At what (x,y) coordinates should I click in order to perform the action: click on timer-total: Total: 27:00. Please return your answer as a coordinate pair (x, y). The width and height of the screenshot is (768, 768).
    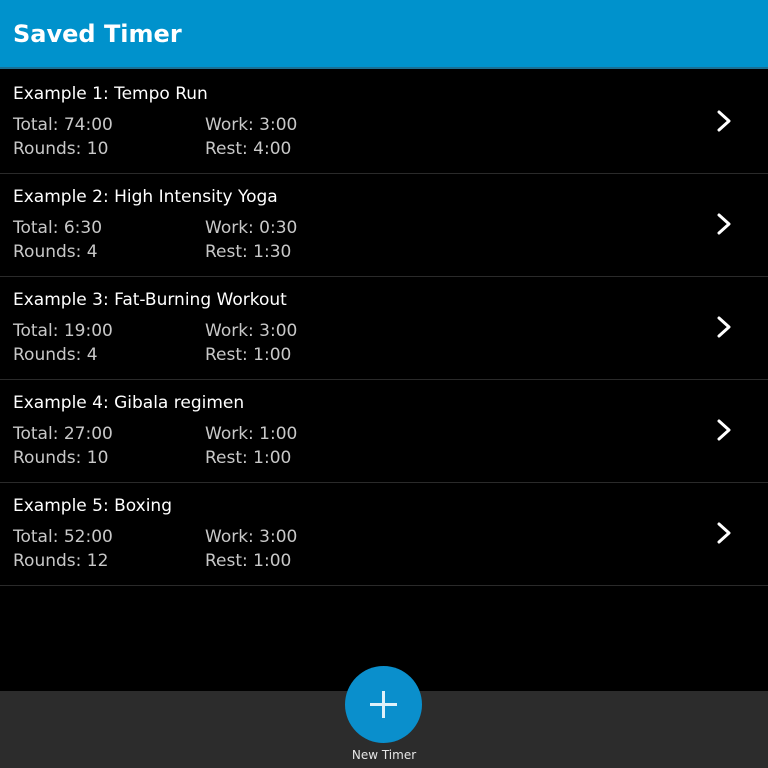
    Looking at the image, I should click on (63, 434).